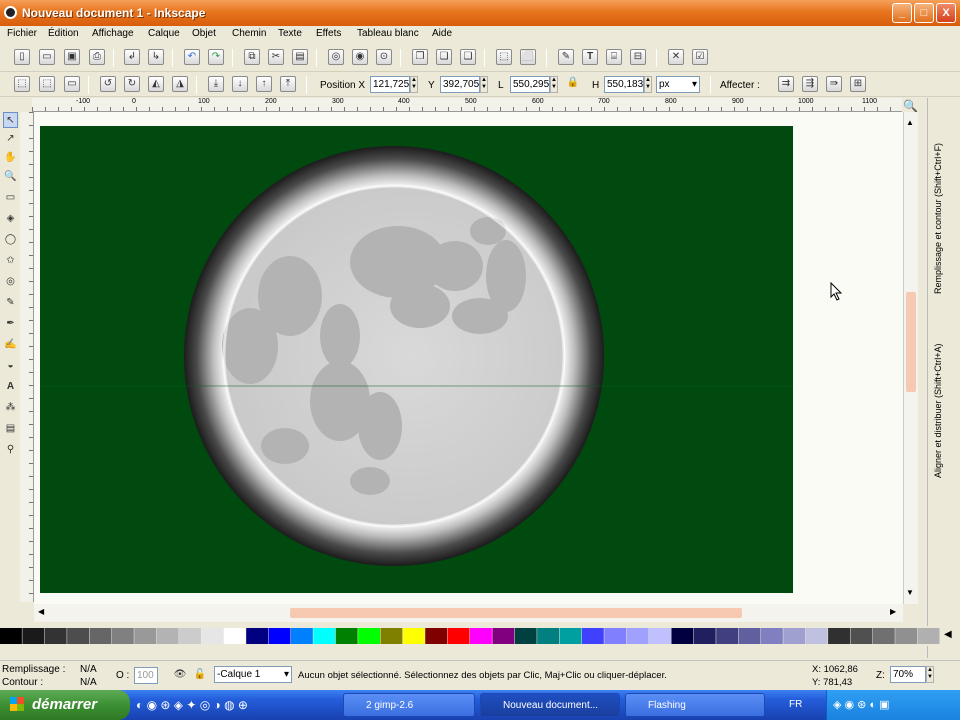  Describe the element at coordinates (910, 358) in the screenshot. I see `vertical-scrollbar: ▲ ▼` at that location.